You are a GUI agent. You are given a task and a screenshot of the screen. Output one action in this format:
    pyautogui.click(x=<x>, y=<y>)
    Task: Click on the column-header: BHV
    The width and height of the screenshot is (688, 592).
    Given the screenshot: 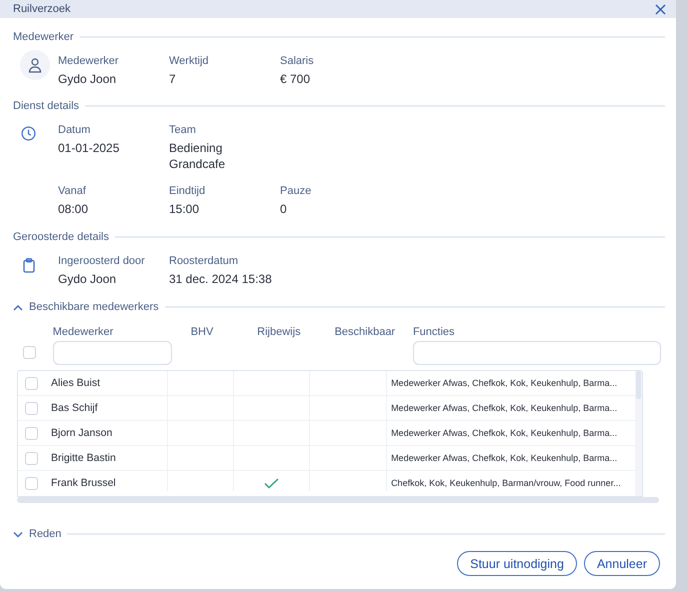 What is the action you would take?
    pyautogui.click(x=202, y=333)
    